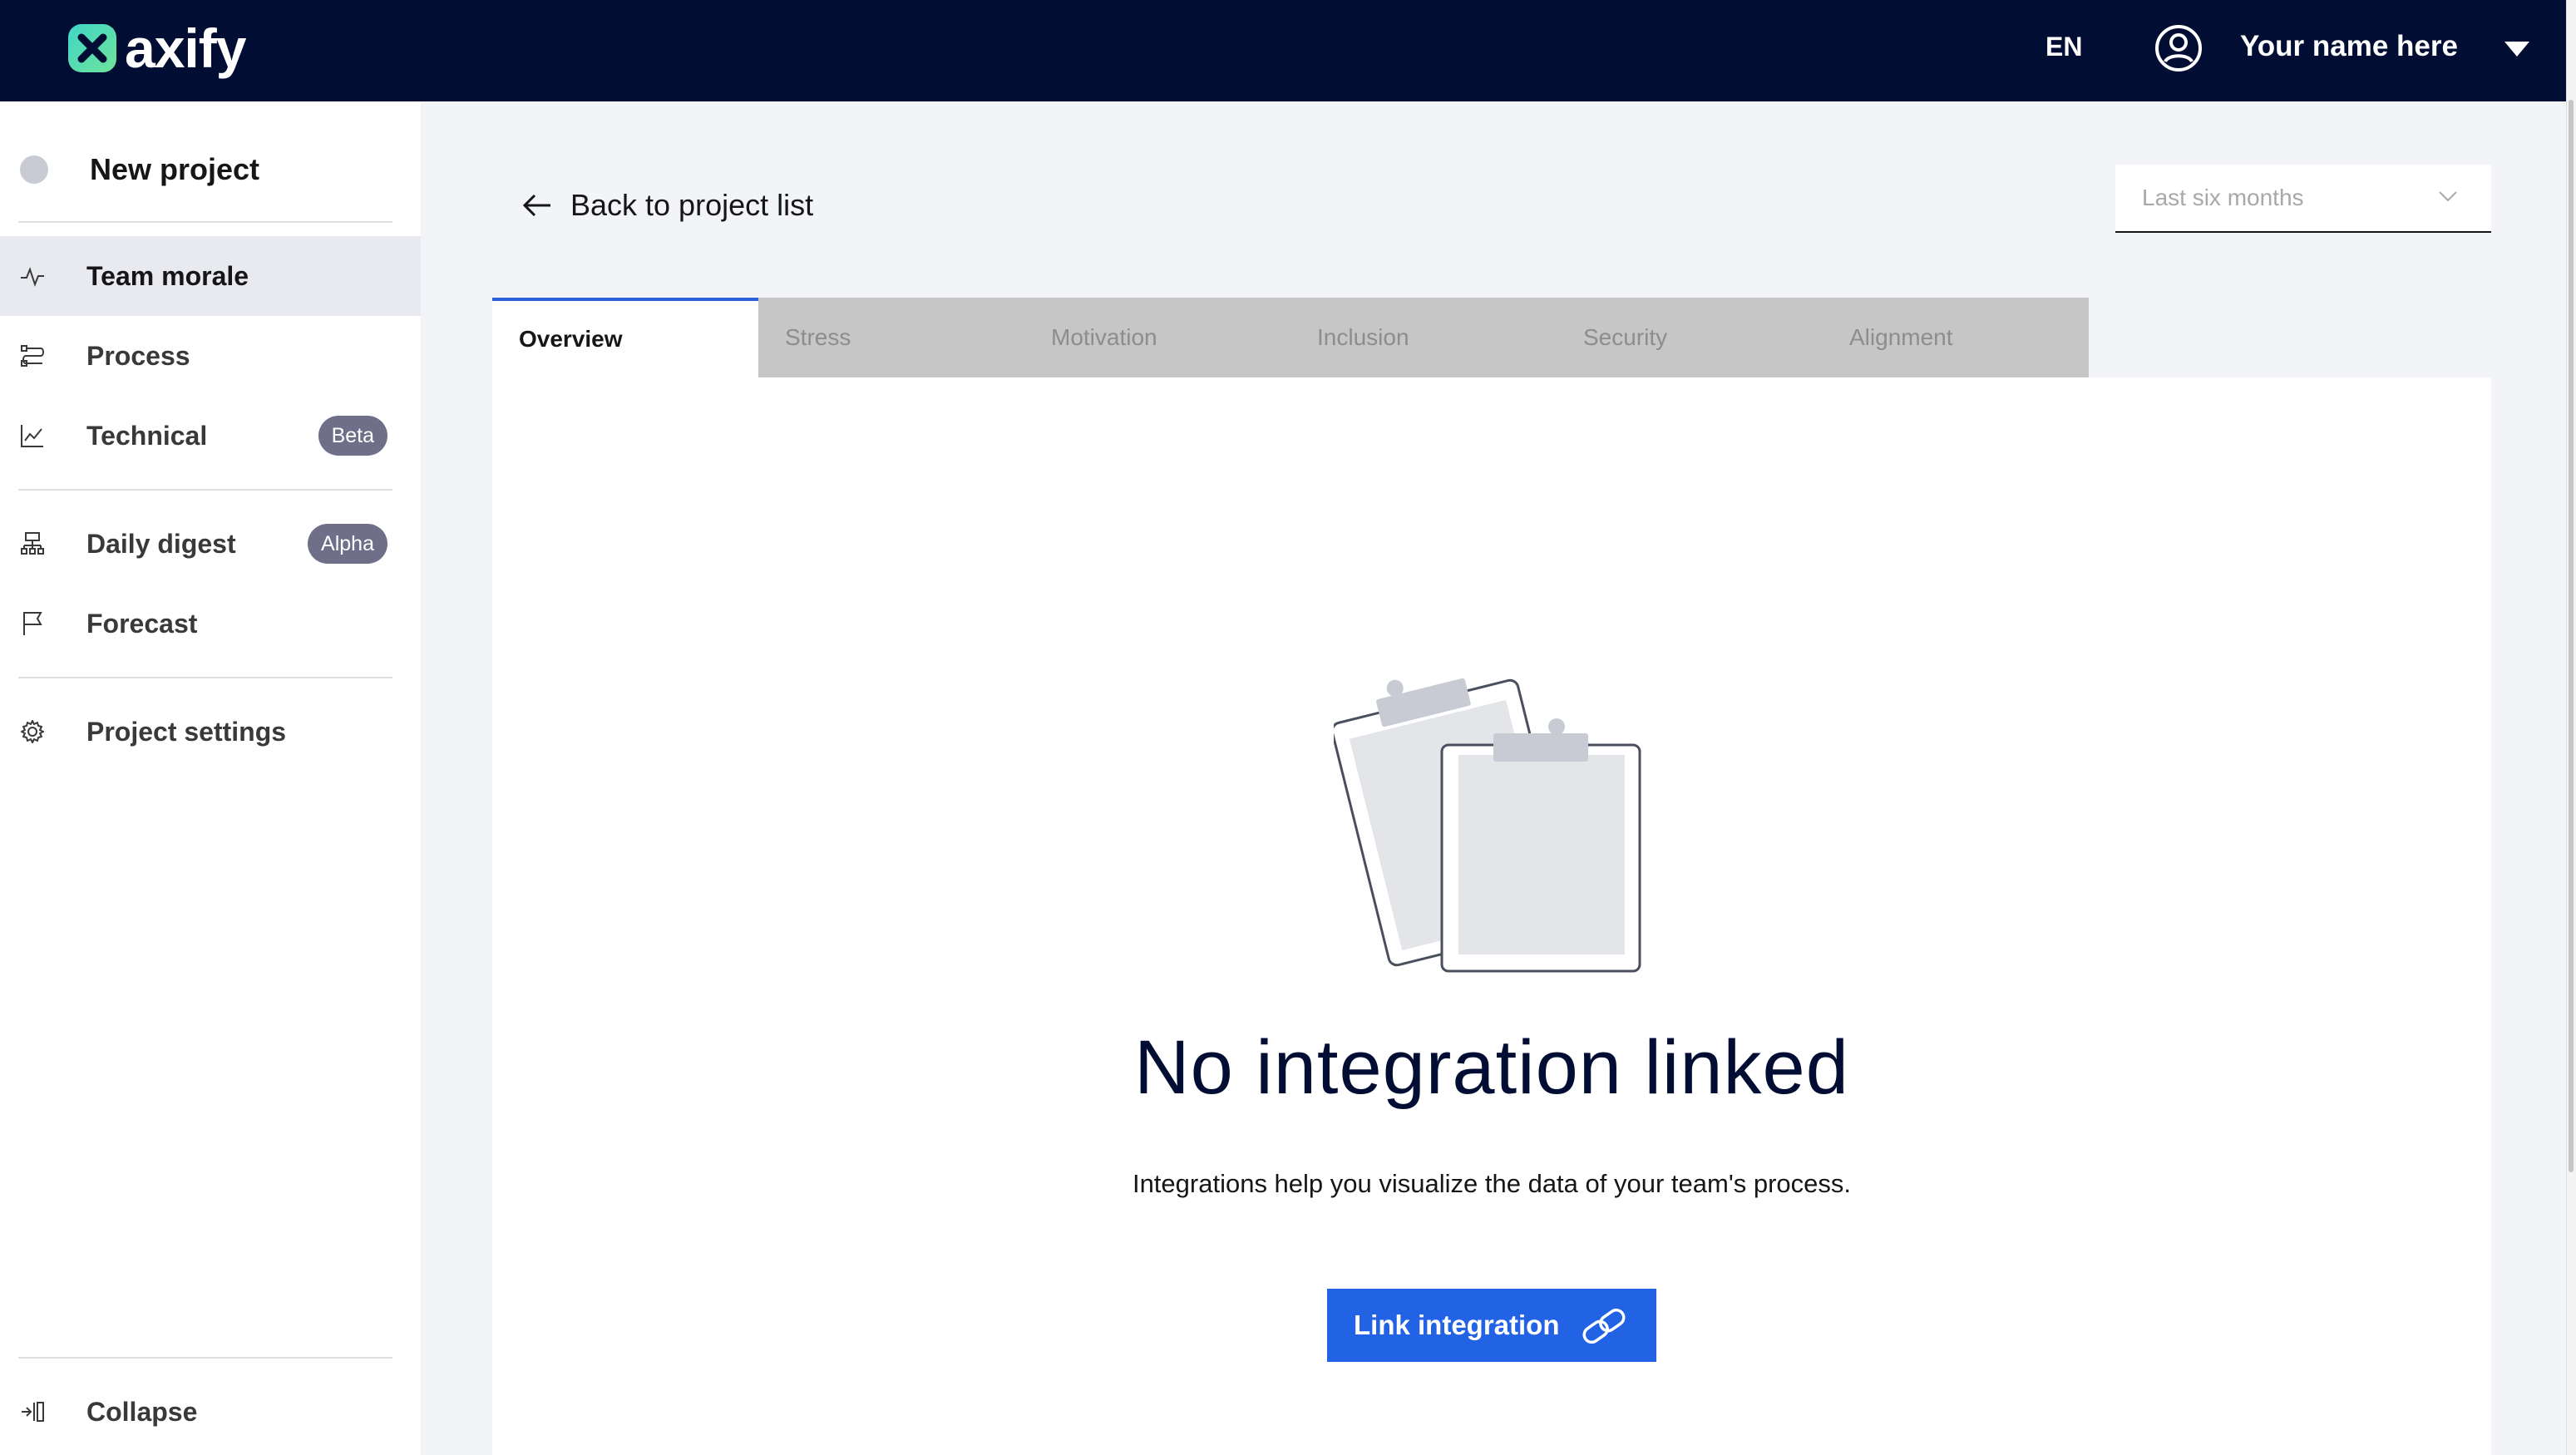 Image resolution: width=2576 pixels, height=1455 pixels. Describe the element at coordinates (32, 436) in the screenshot. I see `line-chart-icon` at that location.